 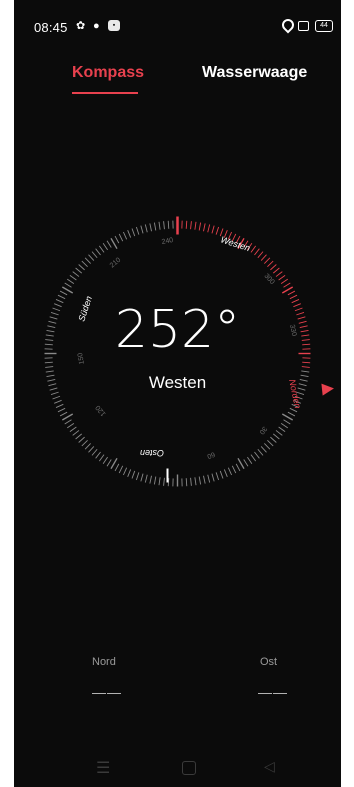 I want to click on dial-degree-210: 210, so click(x=116, y=263).